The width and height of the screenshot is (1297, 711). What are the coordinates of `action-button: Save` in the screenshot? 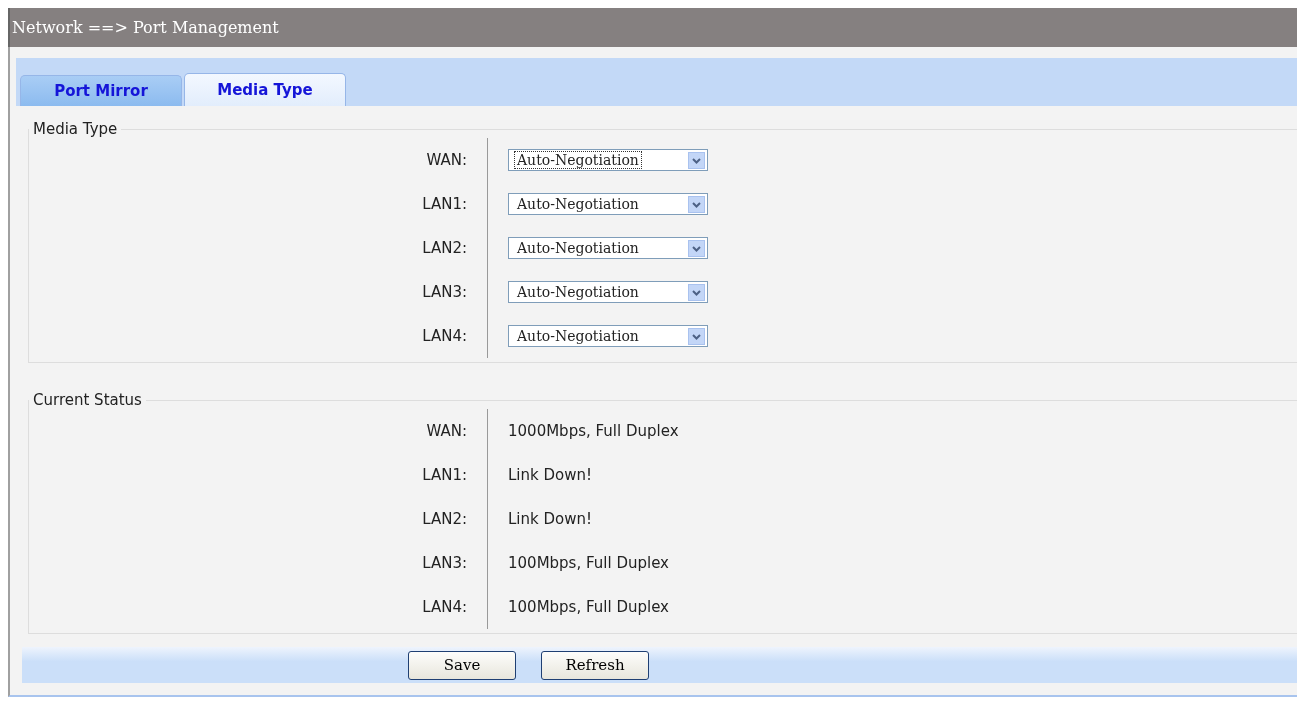 It's located at (462, 665).